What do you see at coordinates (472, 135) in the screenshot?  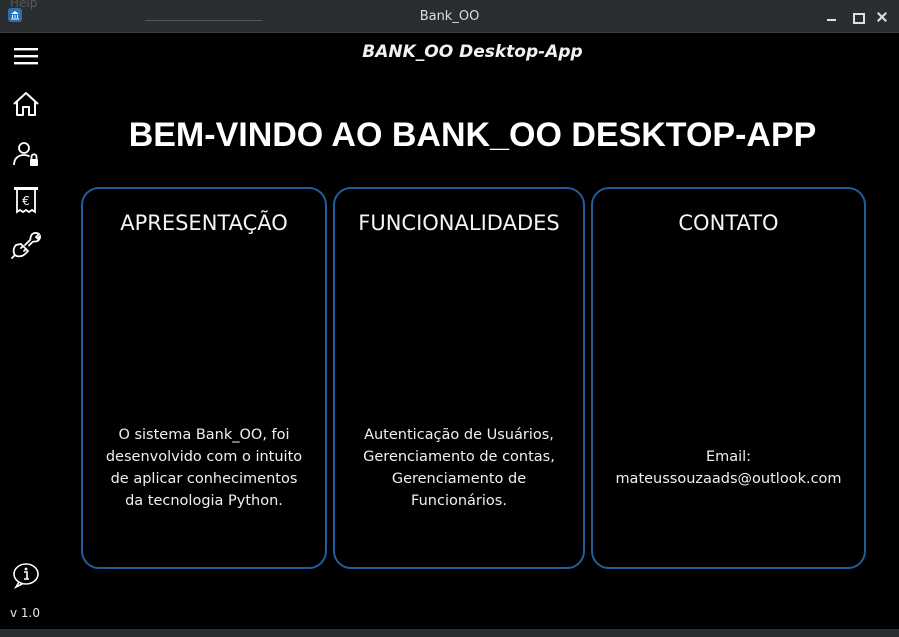 I see `welcome-heading: BEM-VINDO AO BANK_OO DESKTOP-APP` at bounding box center [472, 135].